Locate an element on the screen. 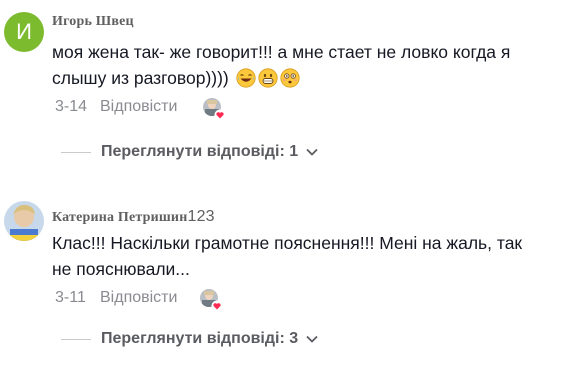 The image size is (579, 372). grinning-emoji-icon is located at coordinates (268, 78).